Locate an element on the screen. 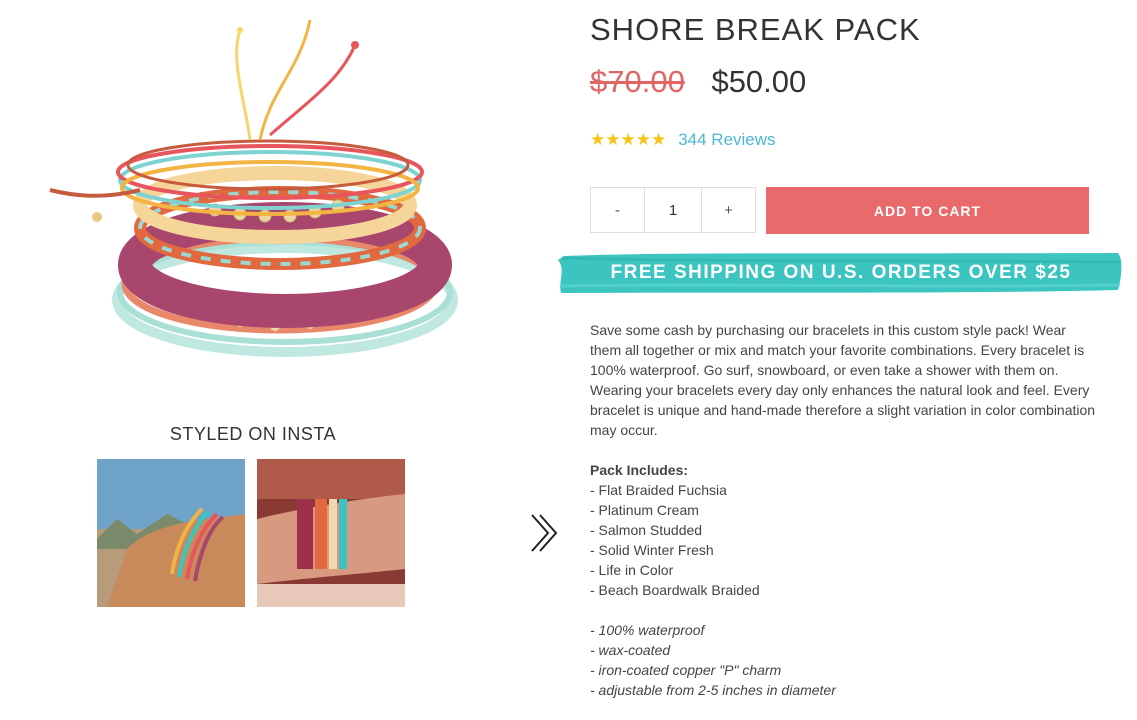 Image resolution: width=1137 pixels, height=720 pixels. list-item: - Salmon Studded is located at coordinates (646, 530).